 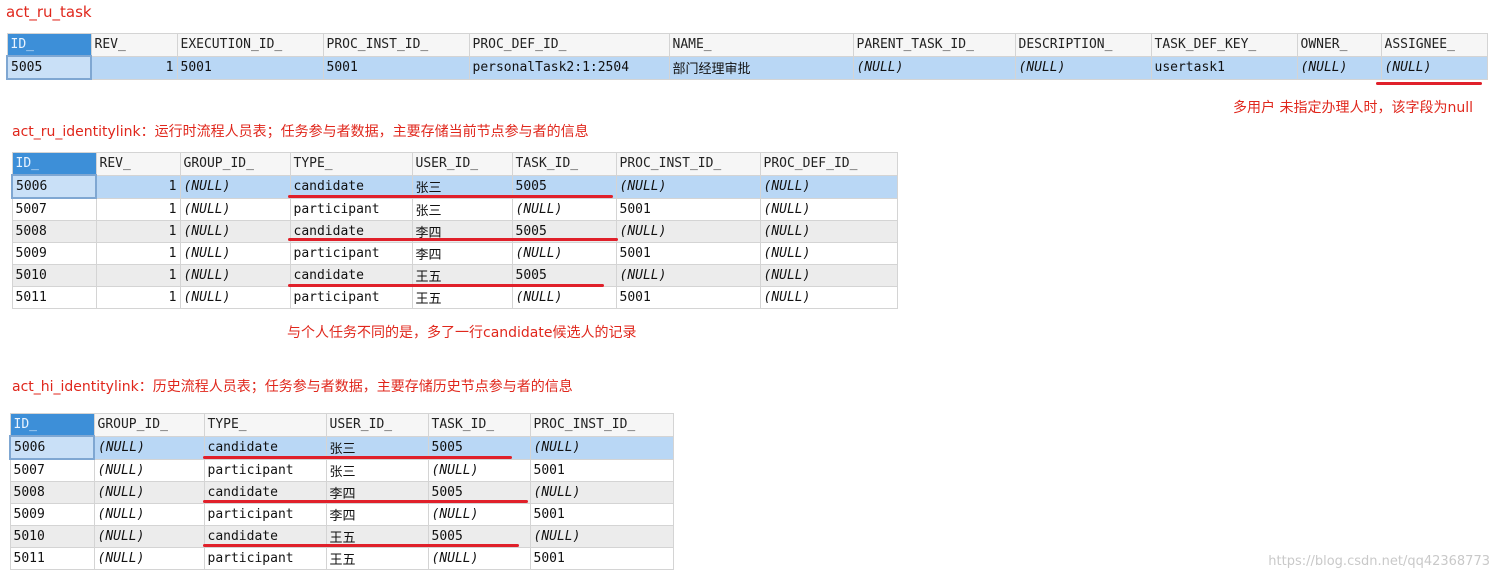 What do you see at coordinates (1224, 45) in the screenshot?
I see `column-header-task-def-key: TASK_DEF_KEY_` at bounding box center [1224, 45].